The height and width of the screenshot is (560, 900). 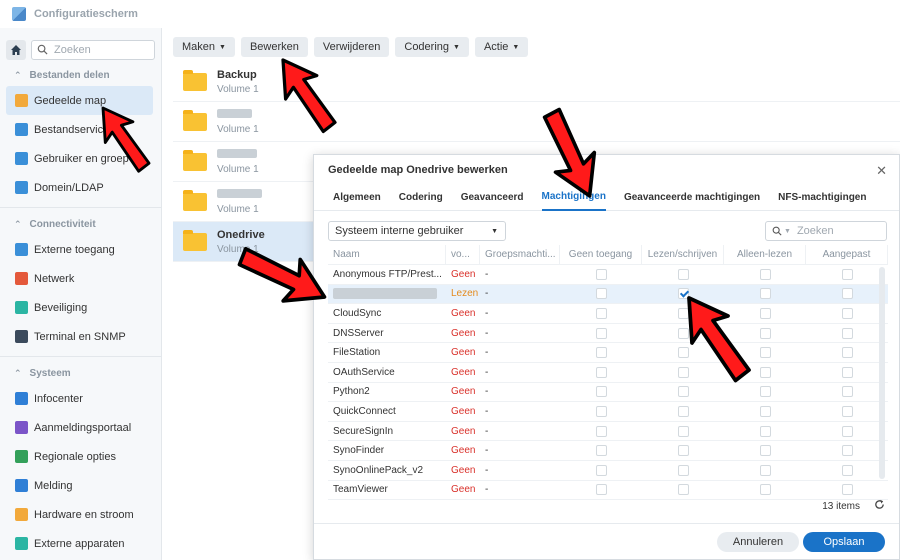 I want to click on arrow-to-onedrive, so click(x=279, y=276).